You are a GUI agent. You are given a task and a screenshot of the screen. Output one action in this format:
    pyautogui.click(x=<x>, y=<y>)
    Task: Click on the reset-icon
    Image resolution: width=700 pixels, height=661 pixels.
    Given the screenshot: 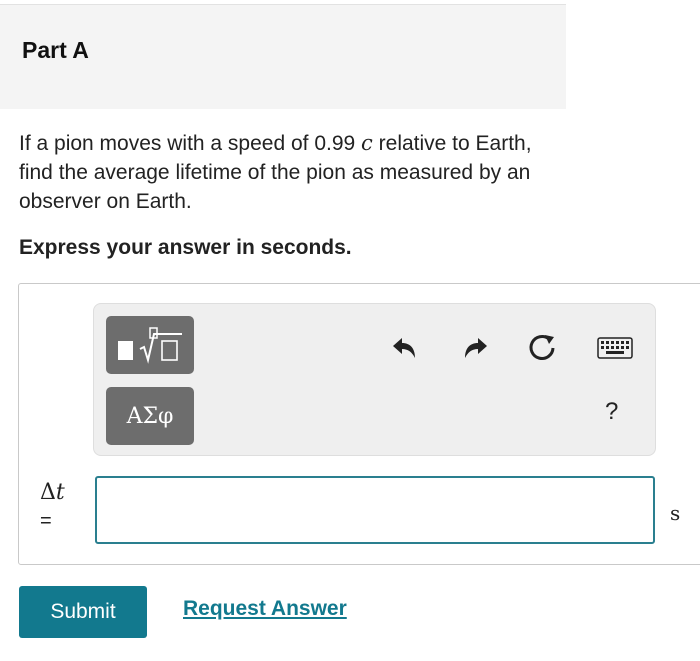 What is the action you would take?
    pyautogui.click(x=542, y=347)
    